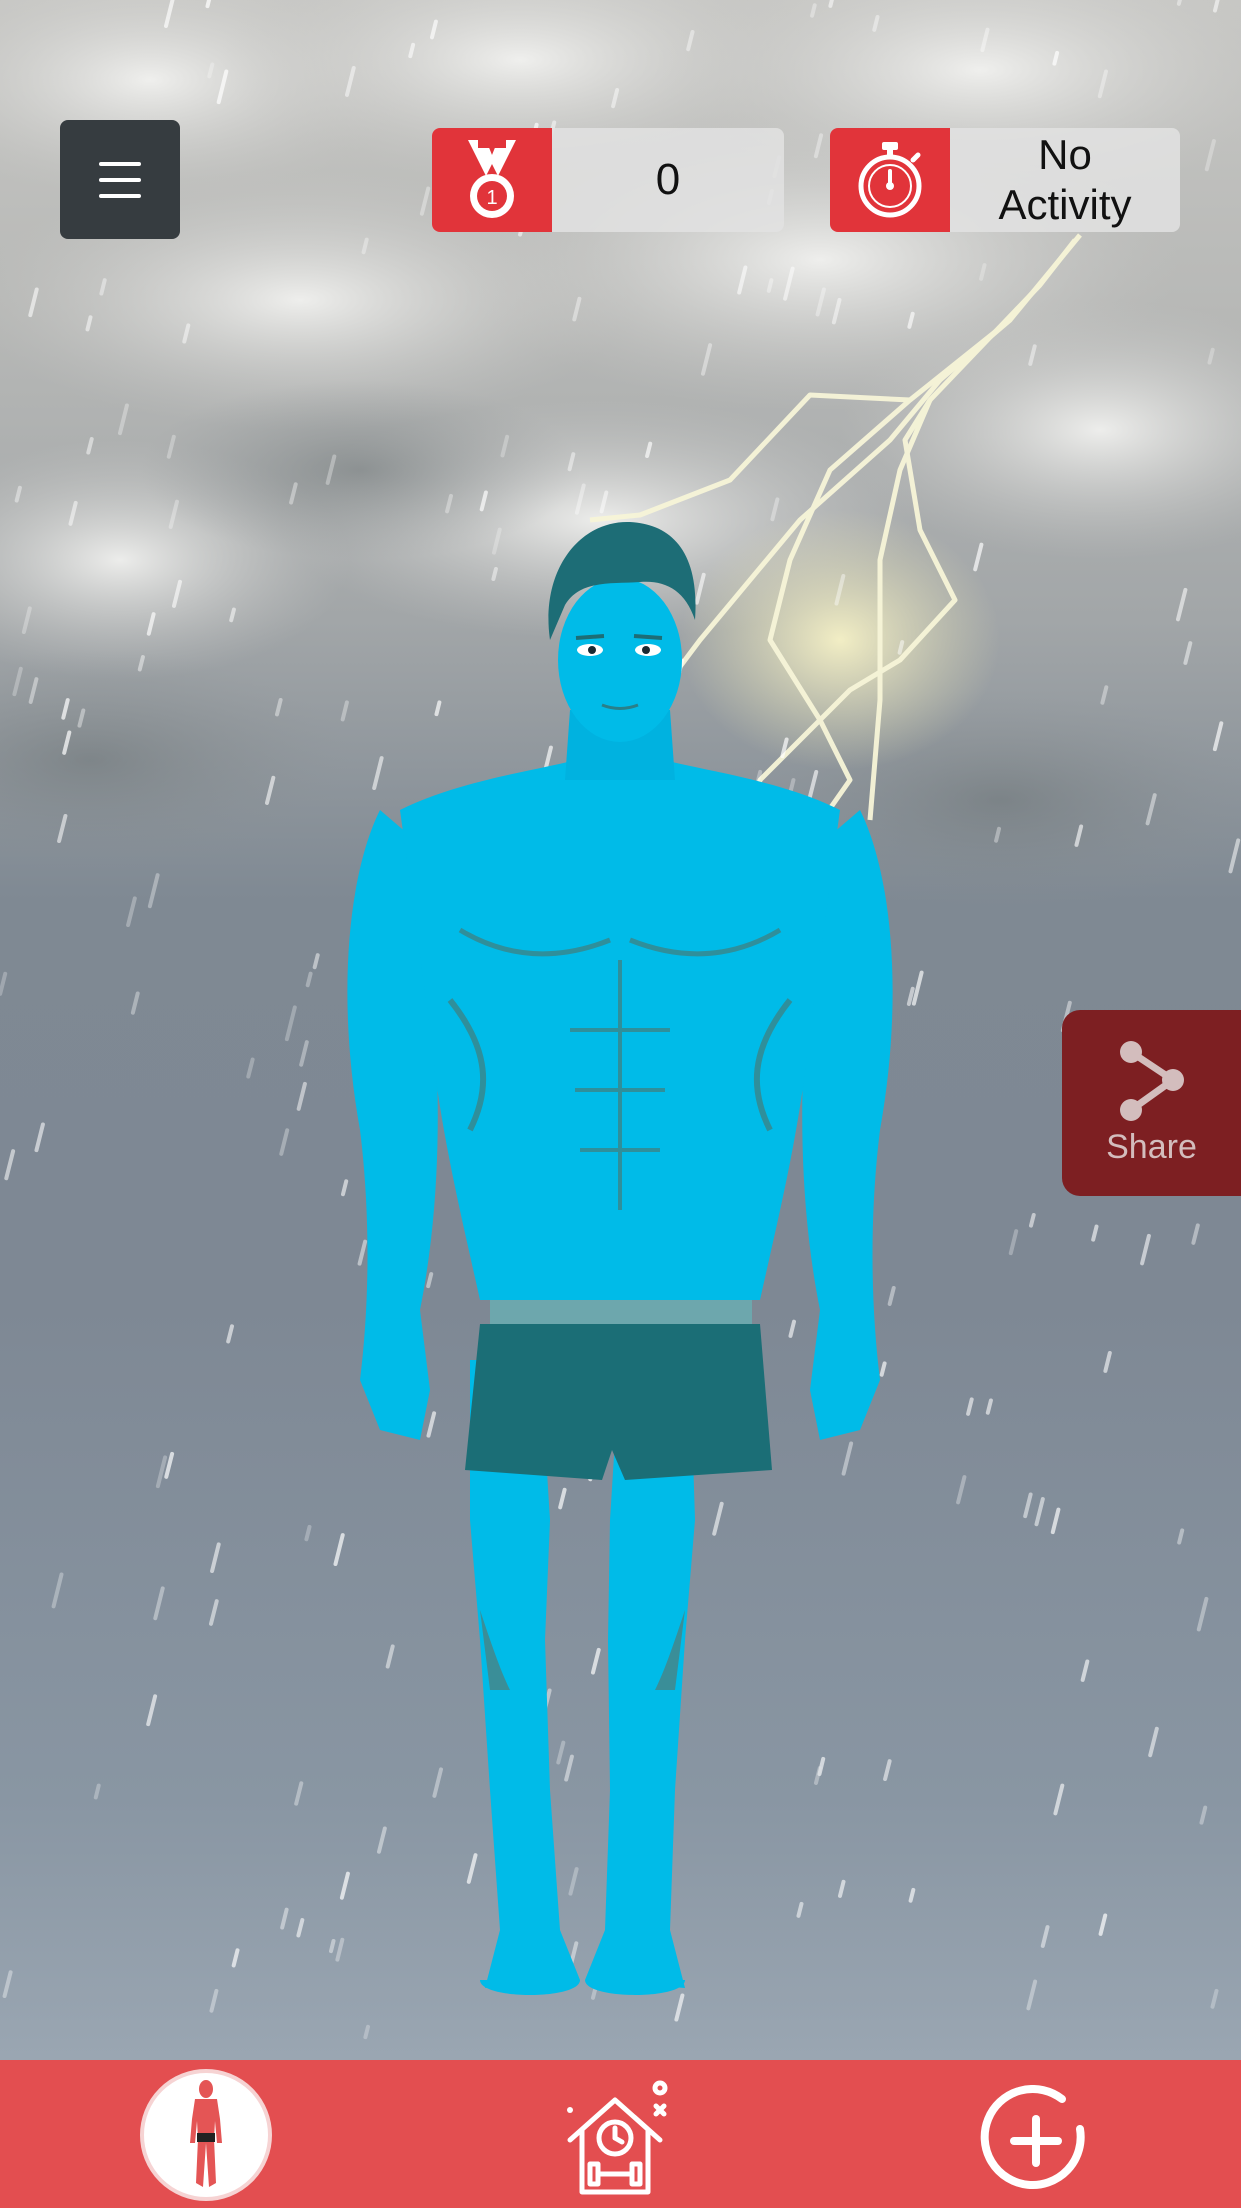 Image resolution: width=1241 pixels, height=2208 pixels. What do you see at coordinates (1065, 154) in the screenshot?
I see `activity-status-line1: No` at bounding box center [1065, 154].